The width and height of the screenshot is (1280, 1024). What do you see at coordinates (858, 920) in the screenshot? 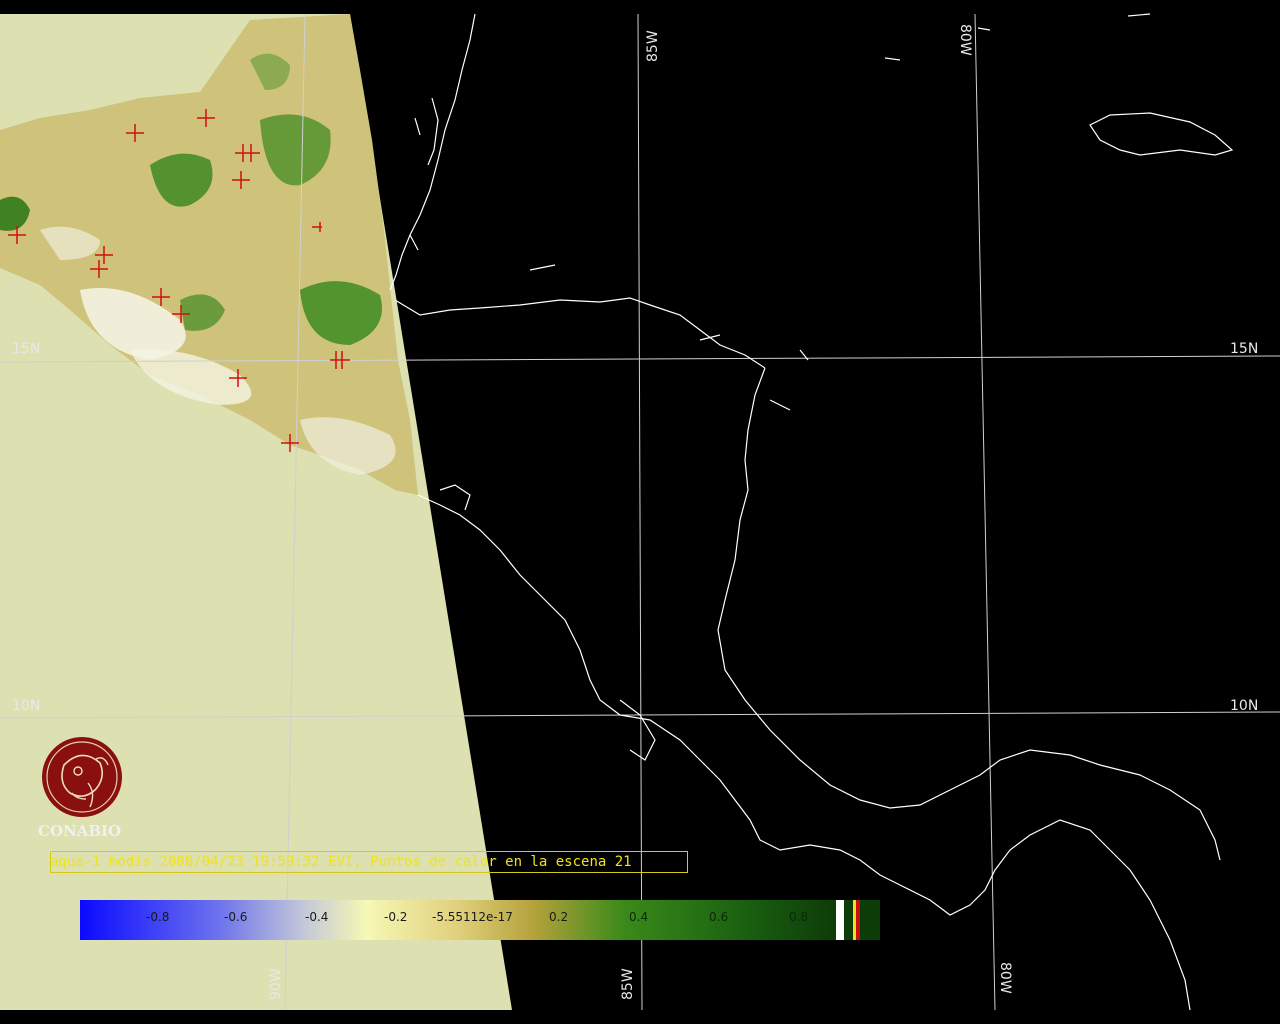
I see `colorbar-red-slot` at bounding box center [858, 920].